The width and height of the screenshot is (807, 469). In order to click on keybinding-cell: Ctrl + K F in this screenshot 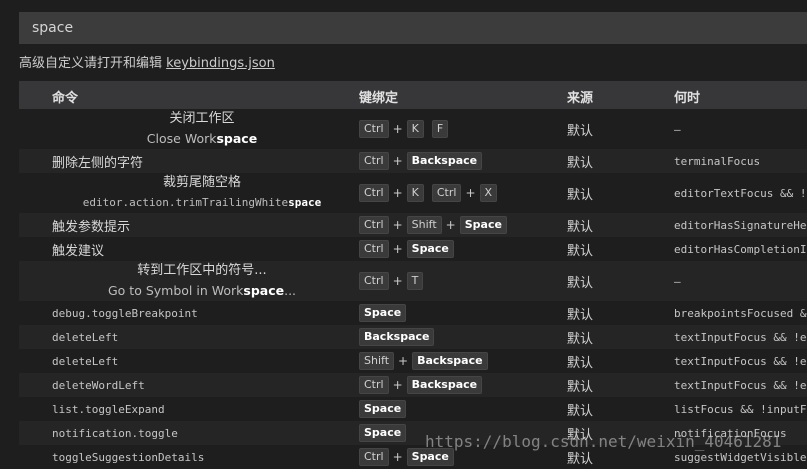, I will do `click(459, 129)`.